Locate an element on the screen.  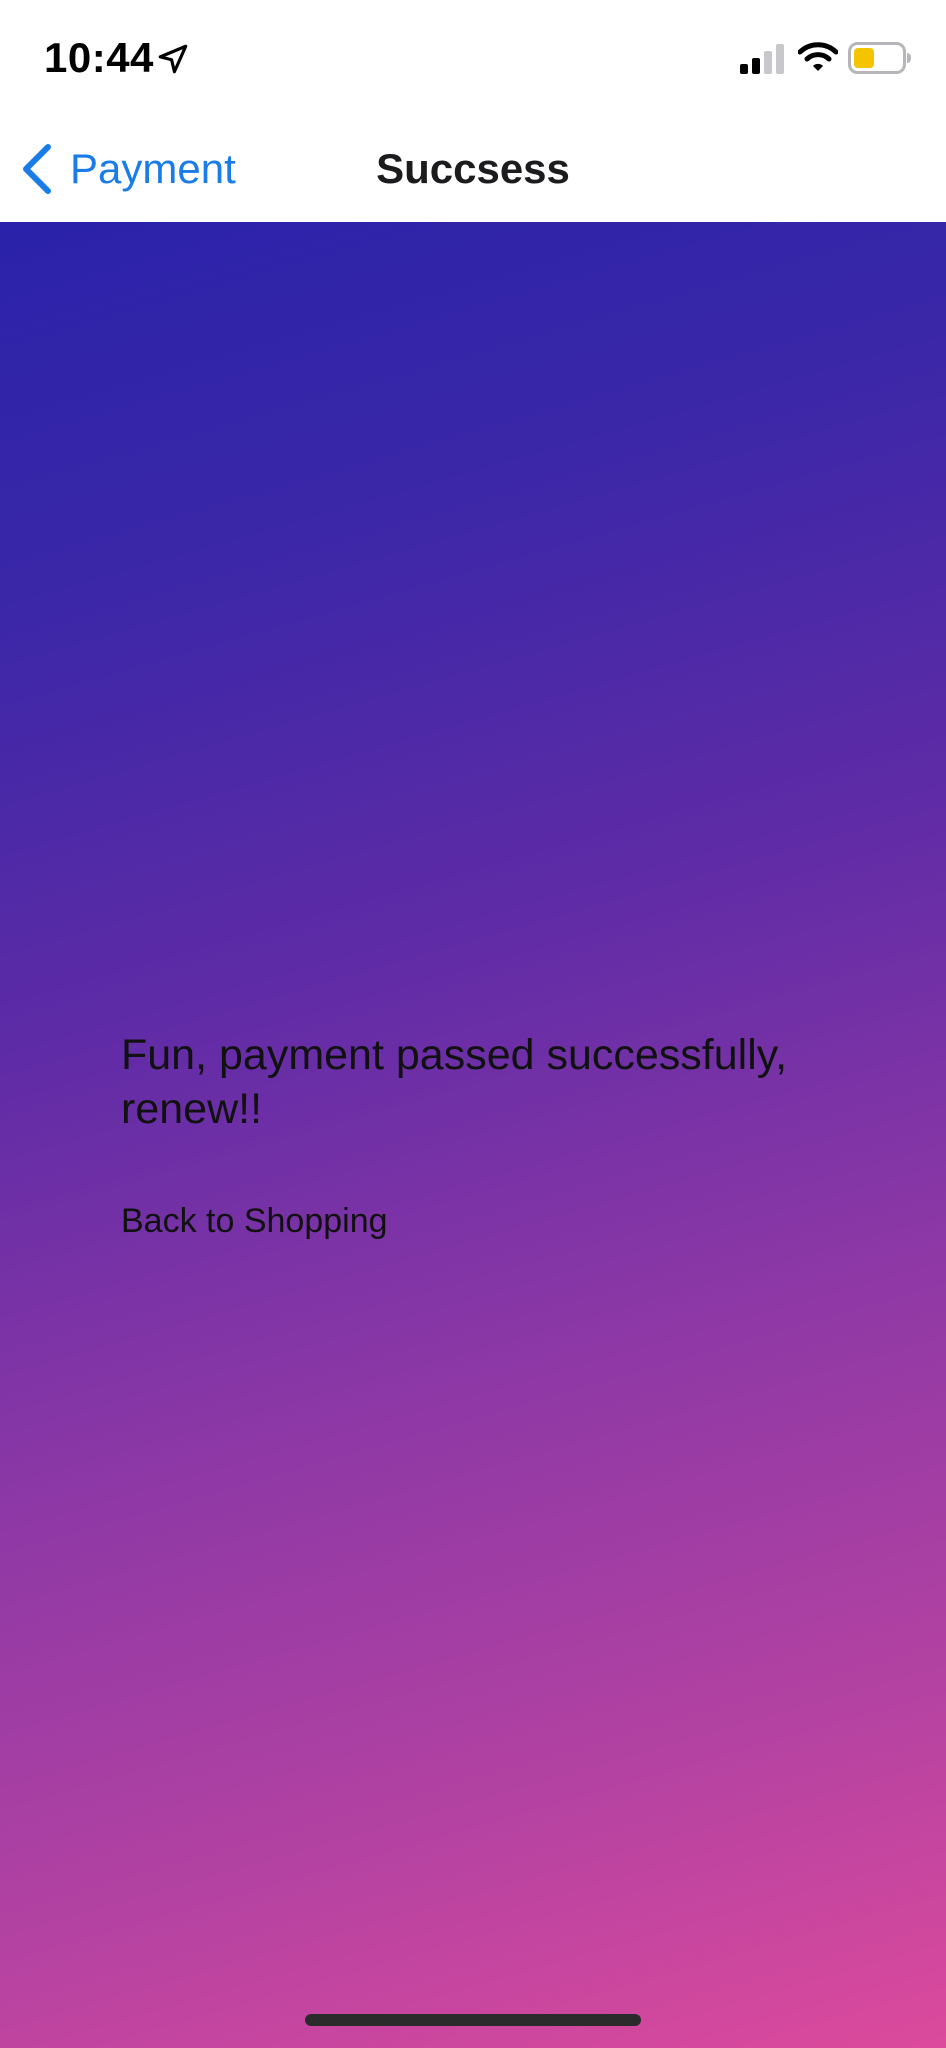
battery-icon is located at coordinates (879, 58).